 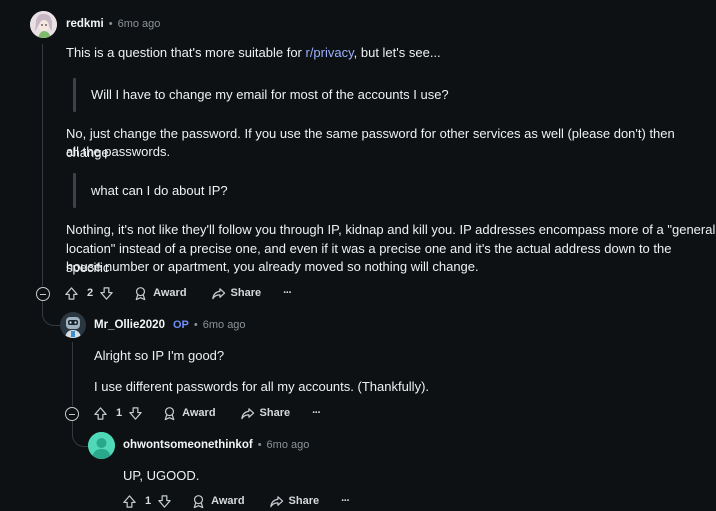 I want to click on thread-connector-reply1, so click(x=51, y=314).